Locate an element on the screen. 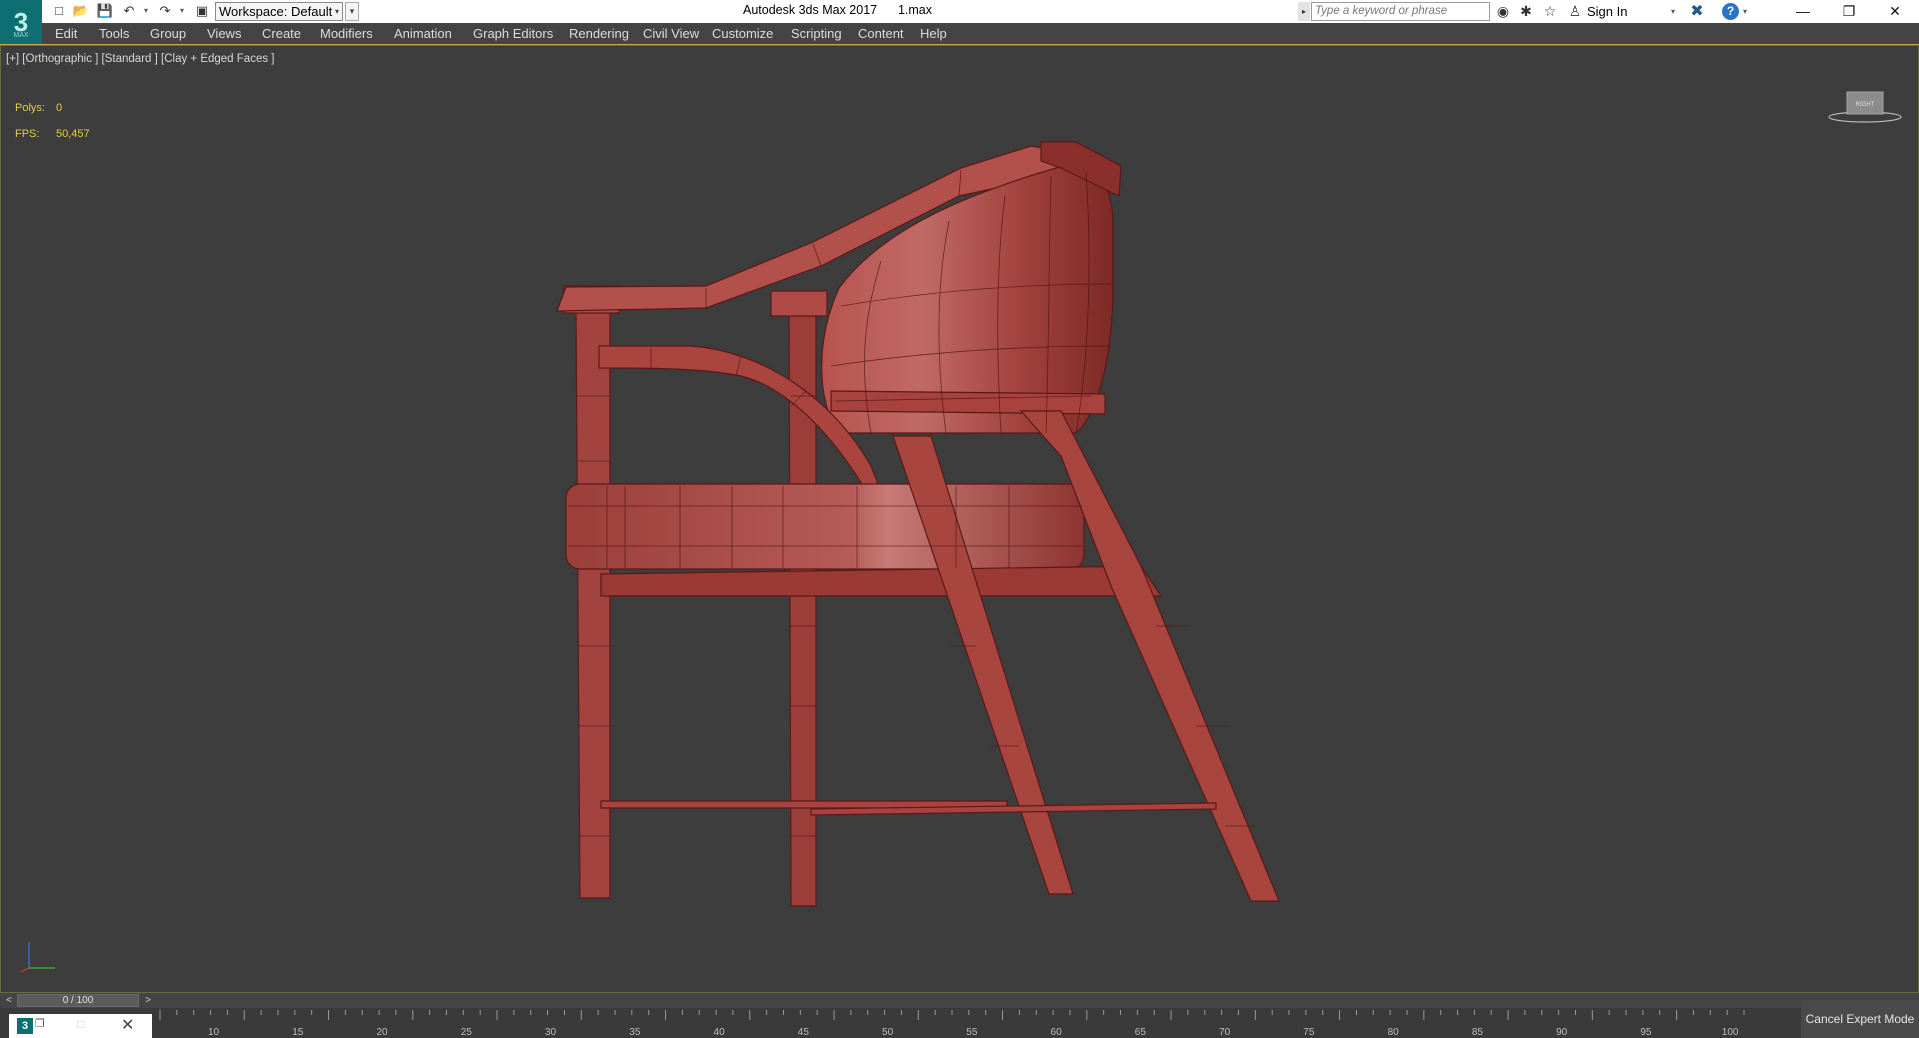  ruler-tick-label: 40 is located at coordinates (720, 1032).